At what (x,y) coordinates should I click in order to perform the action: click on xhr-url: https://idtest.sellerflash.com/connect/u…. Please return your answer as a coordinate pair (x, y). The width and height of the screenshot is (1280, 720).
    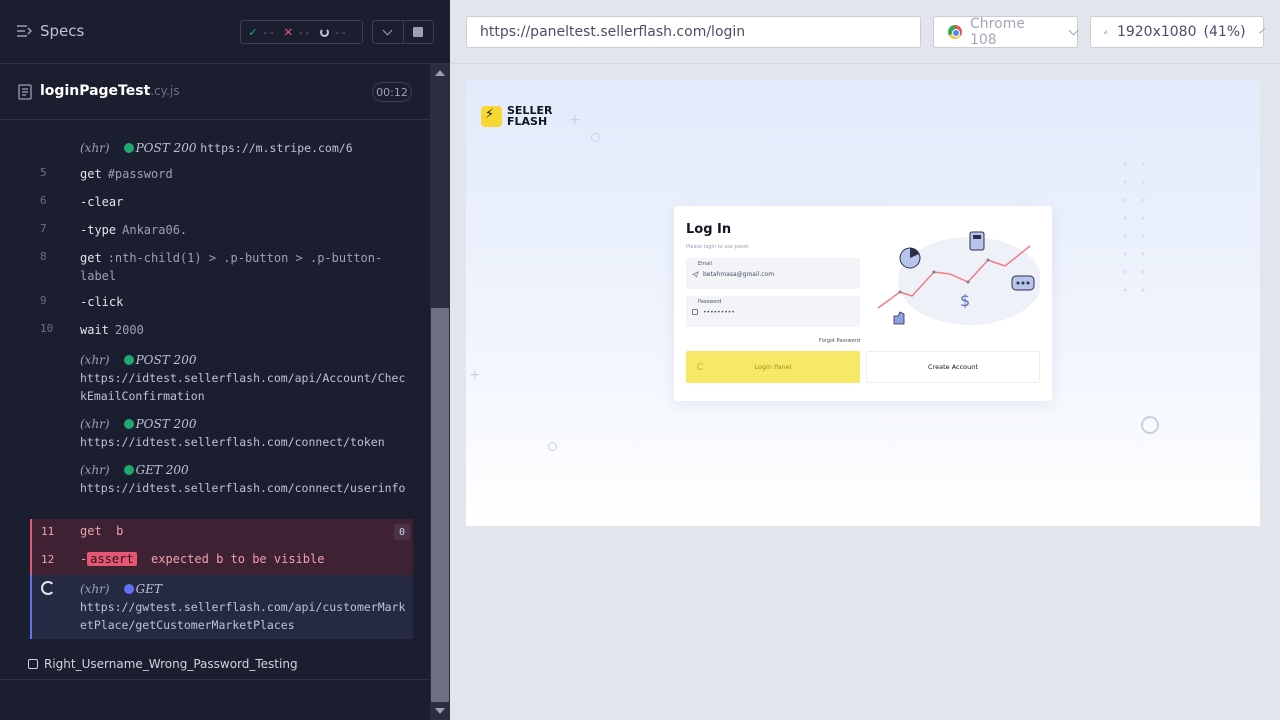
    Looking at the image, I should click on (243, 488).